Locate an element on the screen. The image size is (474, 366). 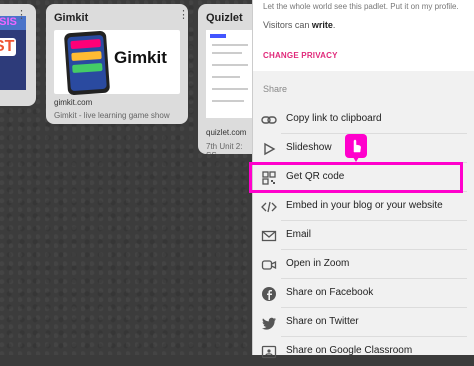
share-copy-link: Copy link to clipboard is located at coordinates (363, 119).